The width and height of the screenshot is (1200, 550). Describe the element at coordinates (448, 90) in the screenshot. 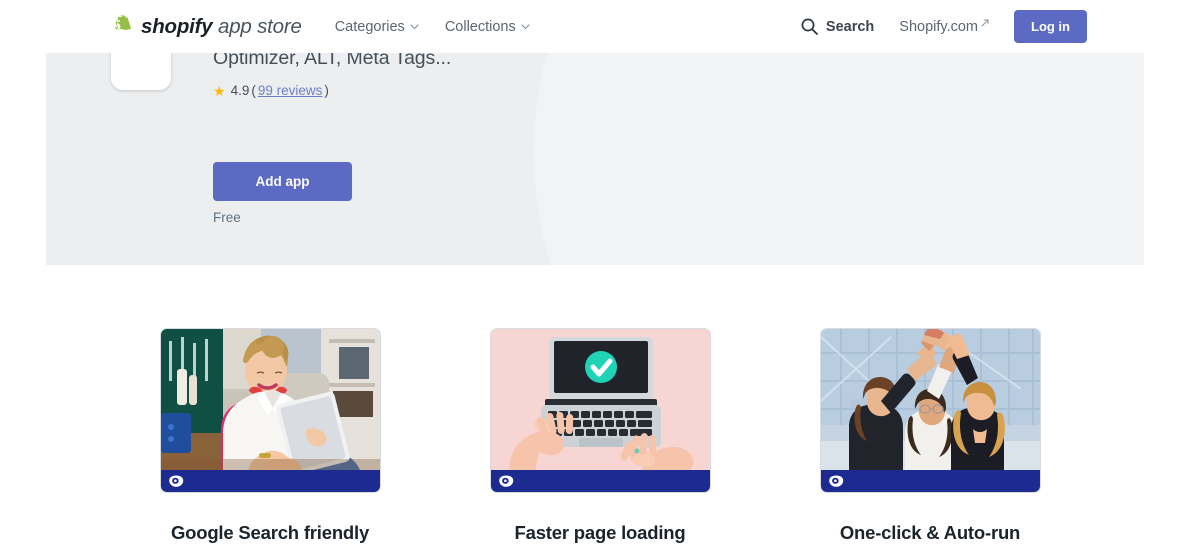

I see `app-rating: ★ 4.9 (99 reviews)` at that location.